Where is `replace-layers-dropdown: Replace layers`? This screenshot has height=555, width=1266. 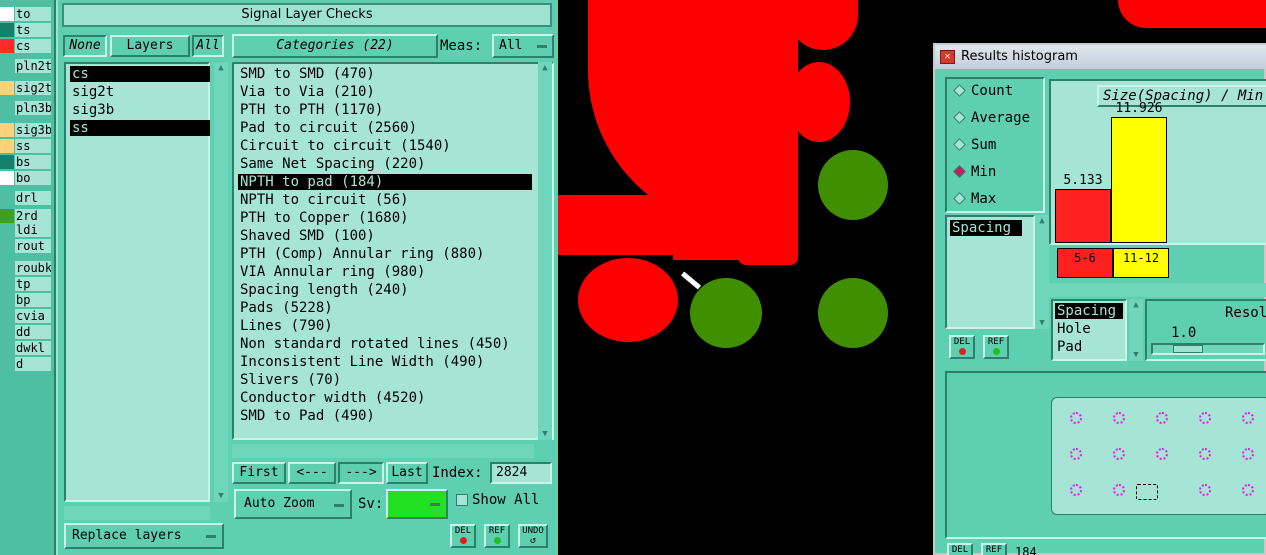
replace-layers-dropdown: Replace layers is located at coordinates (144, 536).